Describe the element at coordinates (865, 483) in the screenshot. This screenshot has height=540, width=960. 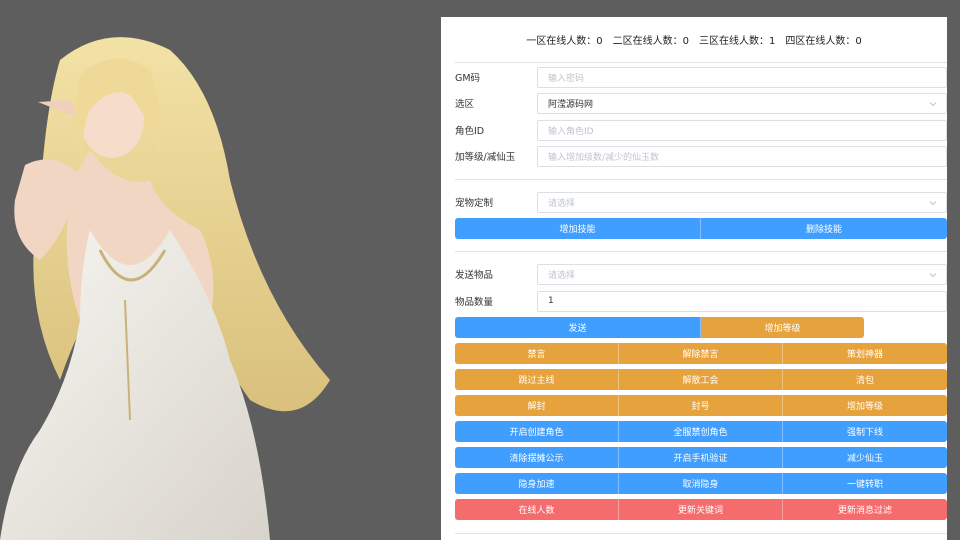
I see `one-click-job-change-button: 一键转职` at that location.